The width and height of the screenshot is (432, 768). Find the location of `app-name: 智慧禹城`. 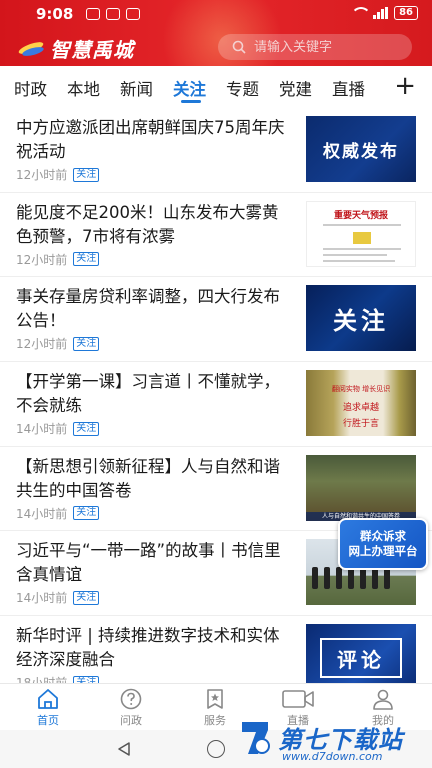

app-name: 智慧禹城 is located at coordinates (92, 50).